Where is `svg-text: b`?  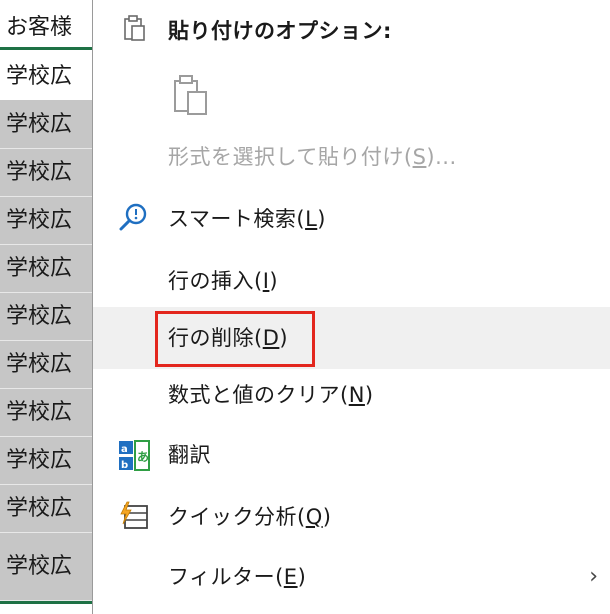 svg-text: b is located at coordinates (124, 465).